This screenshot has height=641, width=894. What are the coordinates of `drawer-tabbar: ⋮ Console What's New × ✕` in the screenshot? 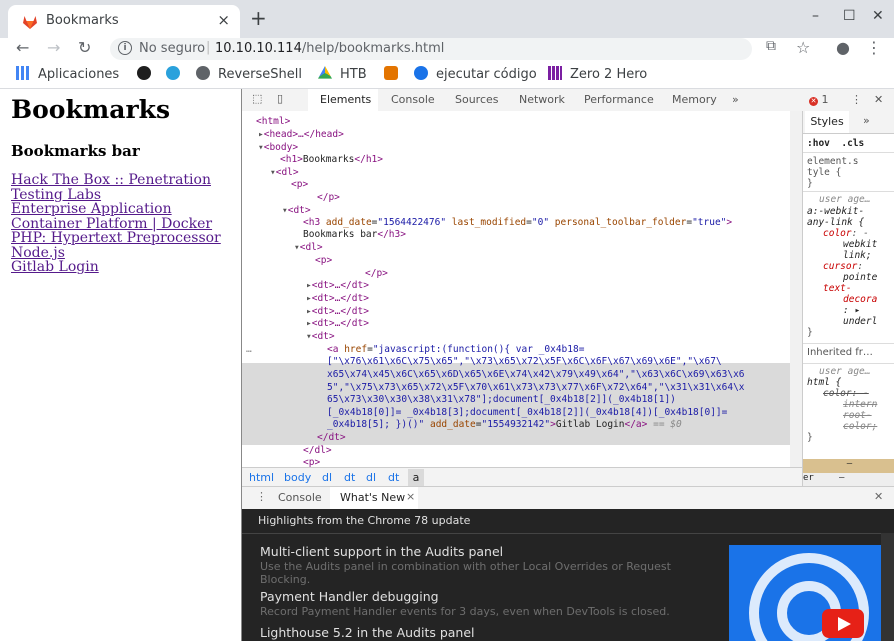 It's located at (568, 498).